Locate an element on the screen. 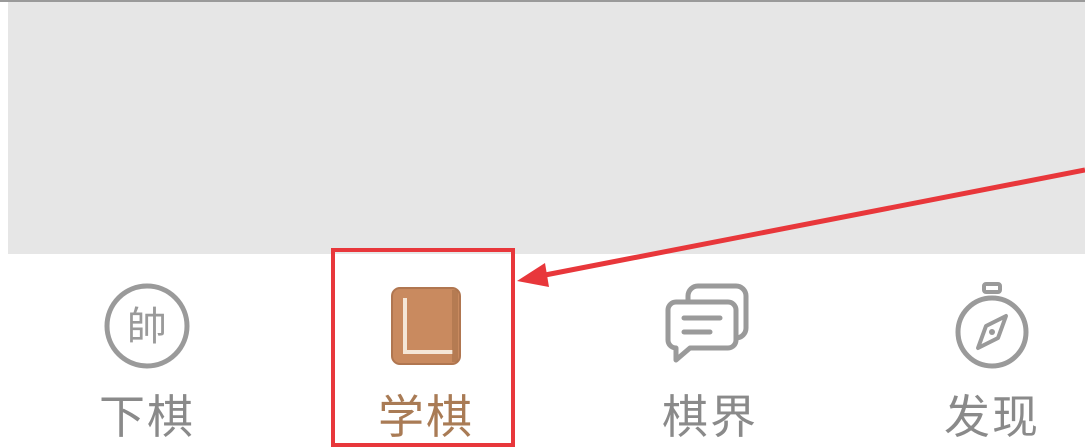  tab-learn-label: 学棋 is located at coordinates (426, 417).